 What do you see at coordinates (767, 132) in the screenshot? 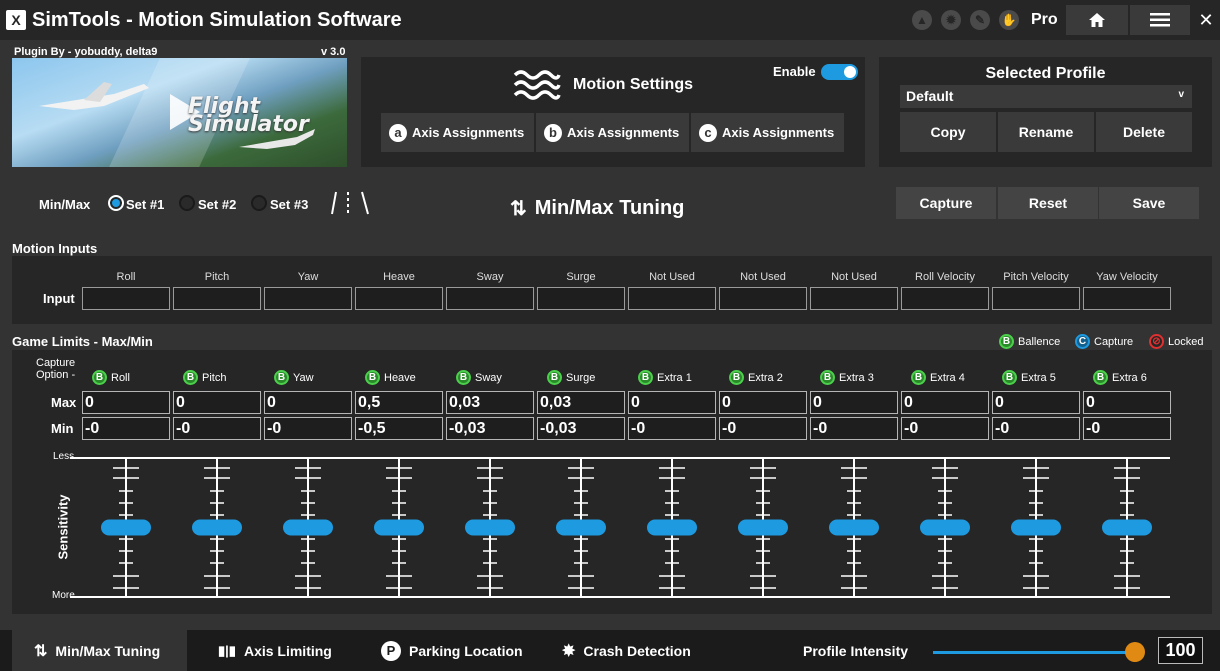
I see `axis-assignments-c-button: c Axis Assignments` at bounding box center [767, 132].